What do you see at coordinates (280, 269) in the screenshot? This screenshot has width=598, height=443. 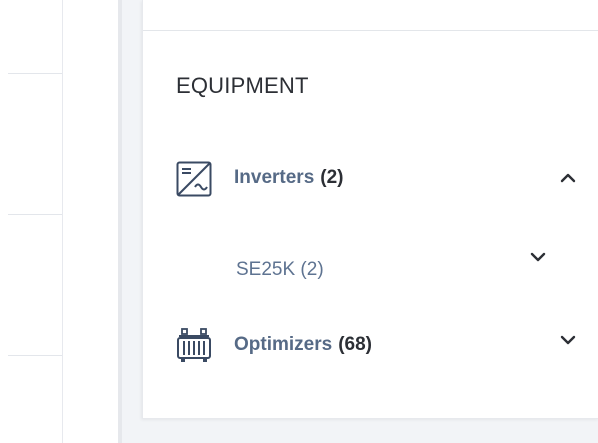 I see `model-label: SE25K (2)` at bounding box center [280, 269].